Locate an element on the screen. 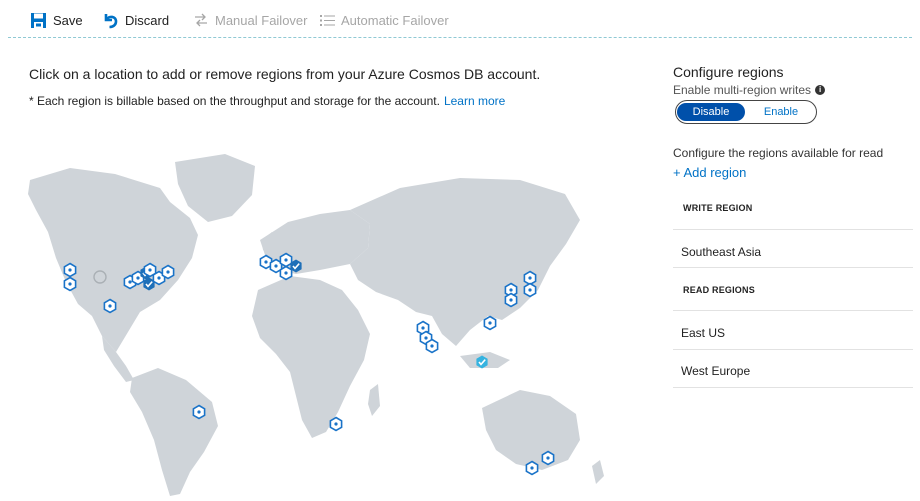 This screenshot has width=920, height=501. discard-button: Discard is located at coordinates (135, 20).